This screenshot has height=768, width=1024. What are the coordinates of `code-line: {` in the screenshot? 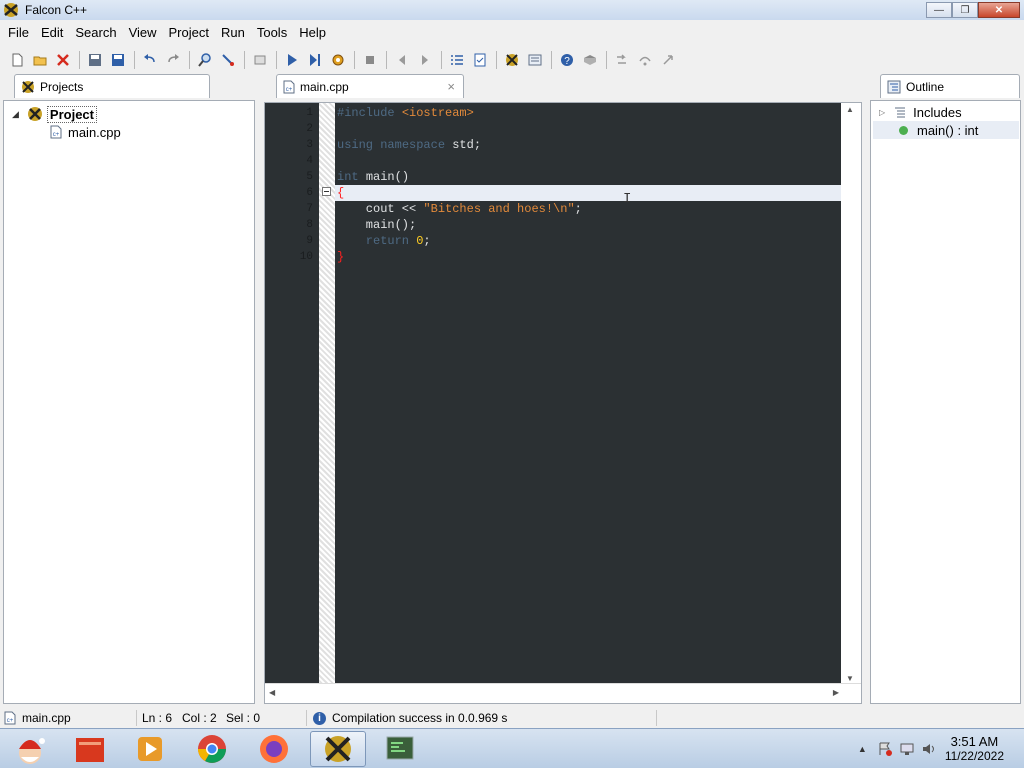 It's located at (340, 193).